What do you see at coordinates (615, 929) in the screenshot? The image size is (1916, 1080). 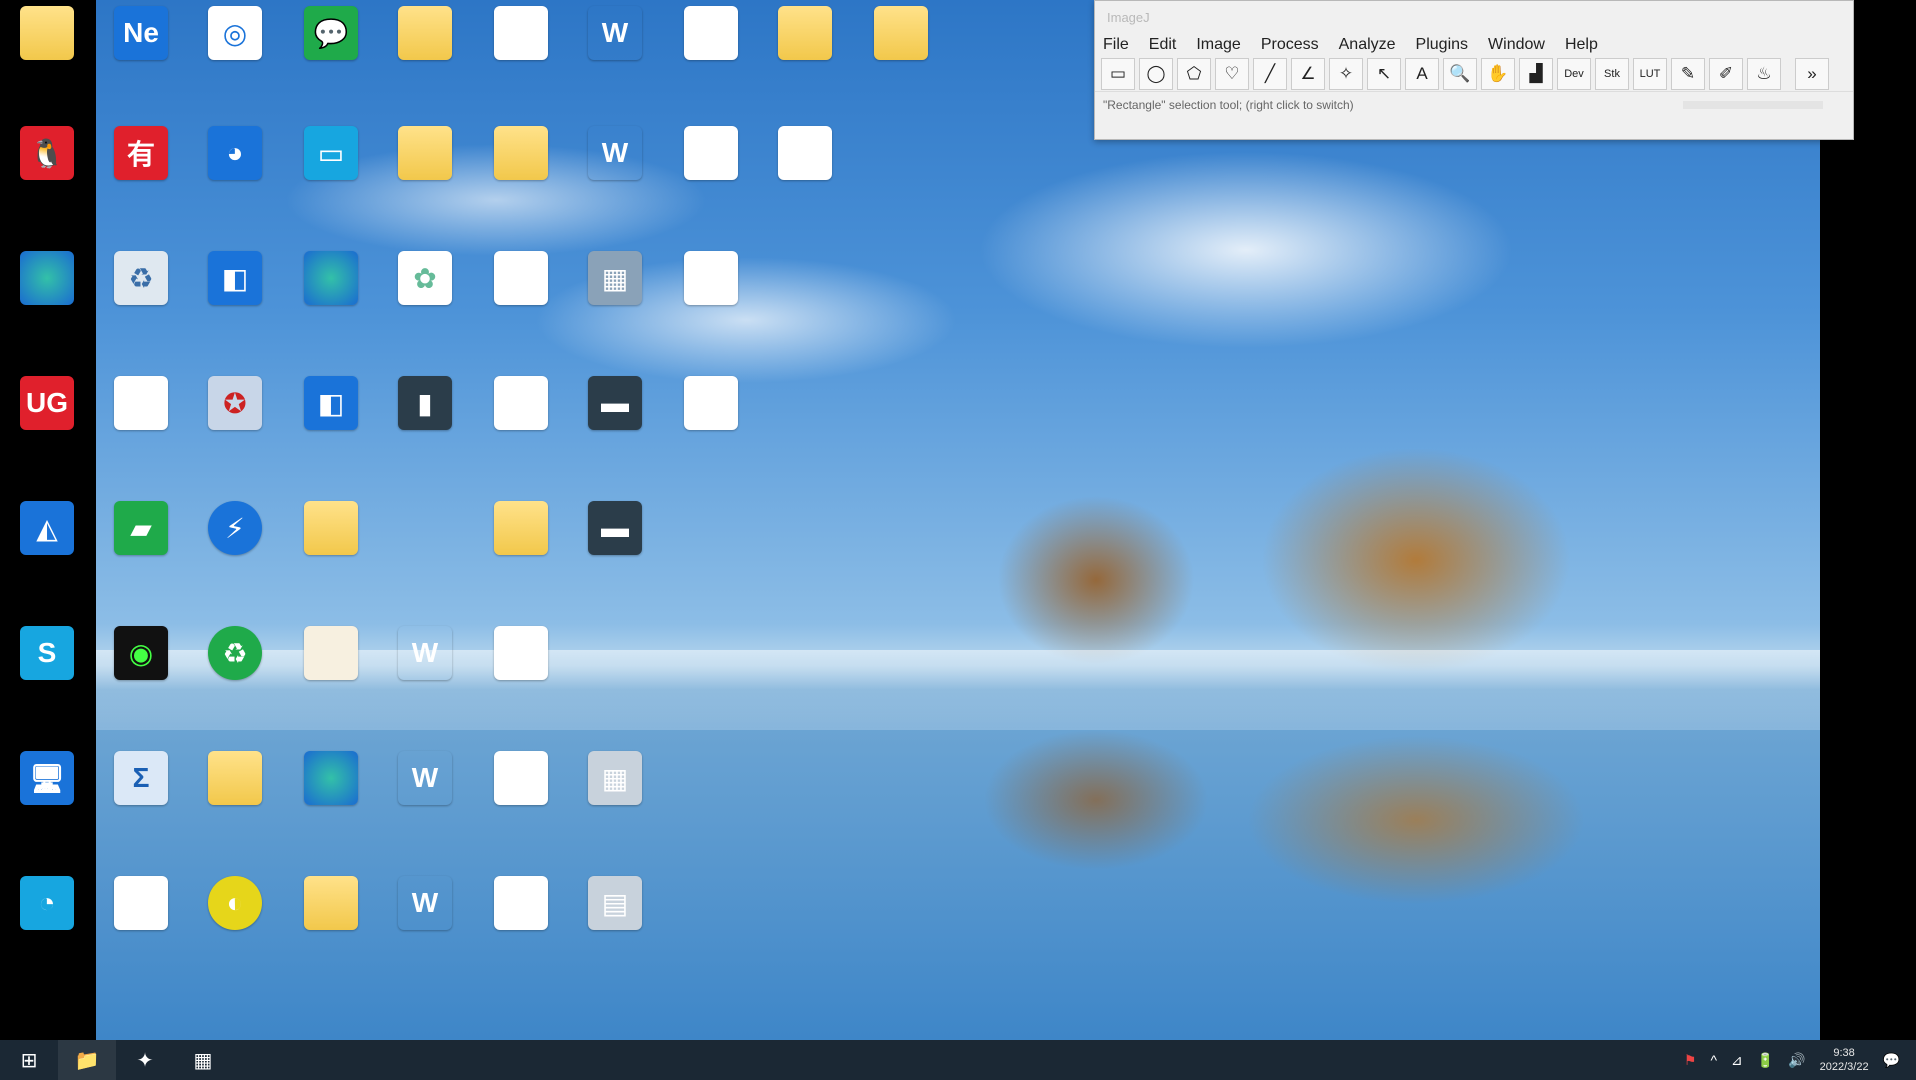 I see `desktop-icon: ▤` at bounding box center [615, 929].